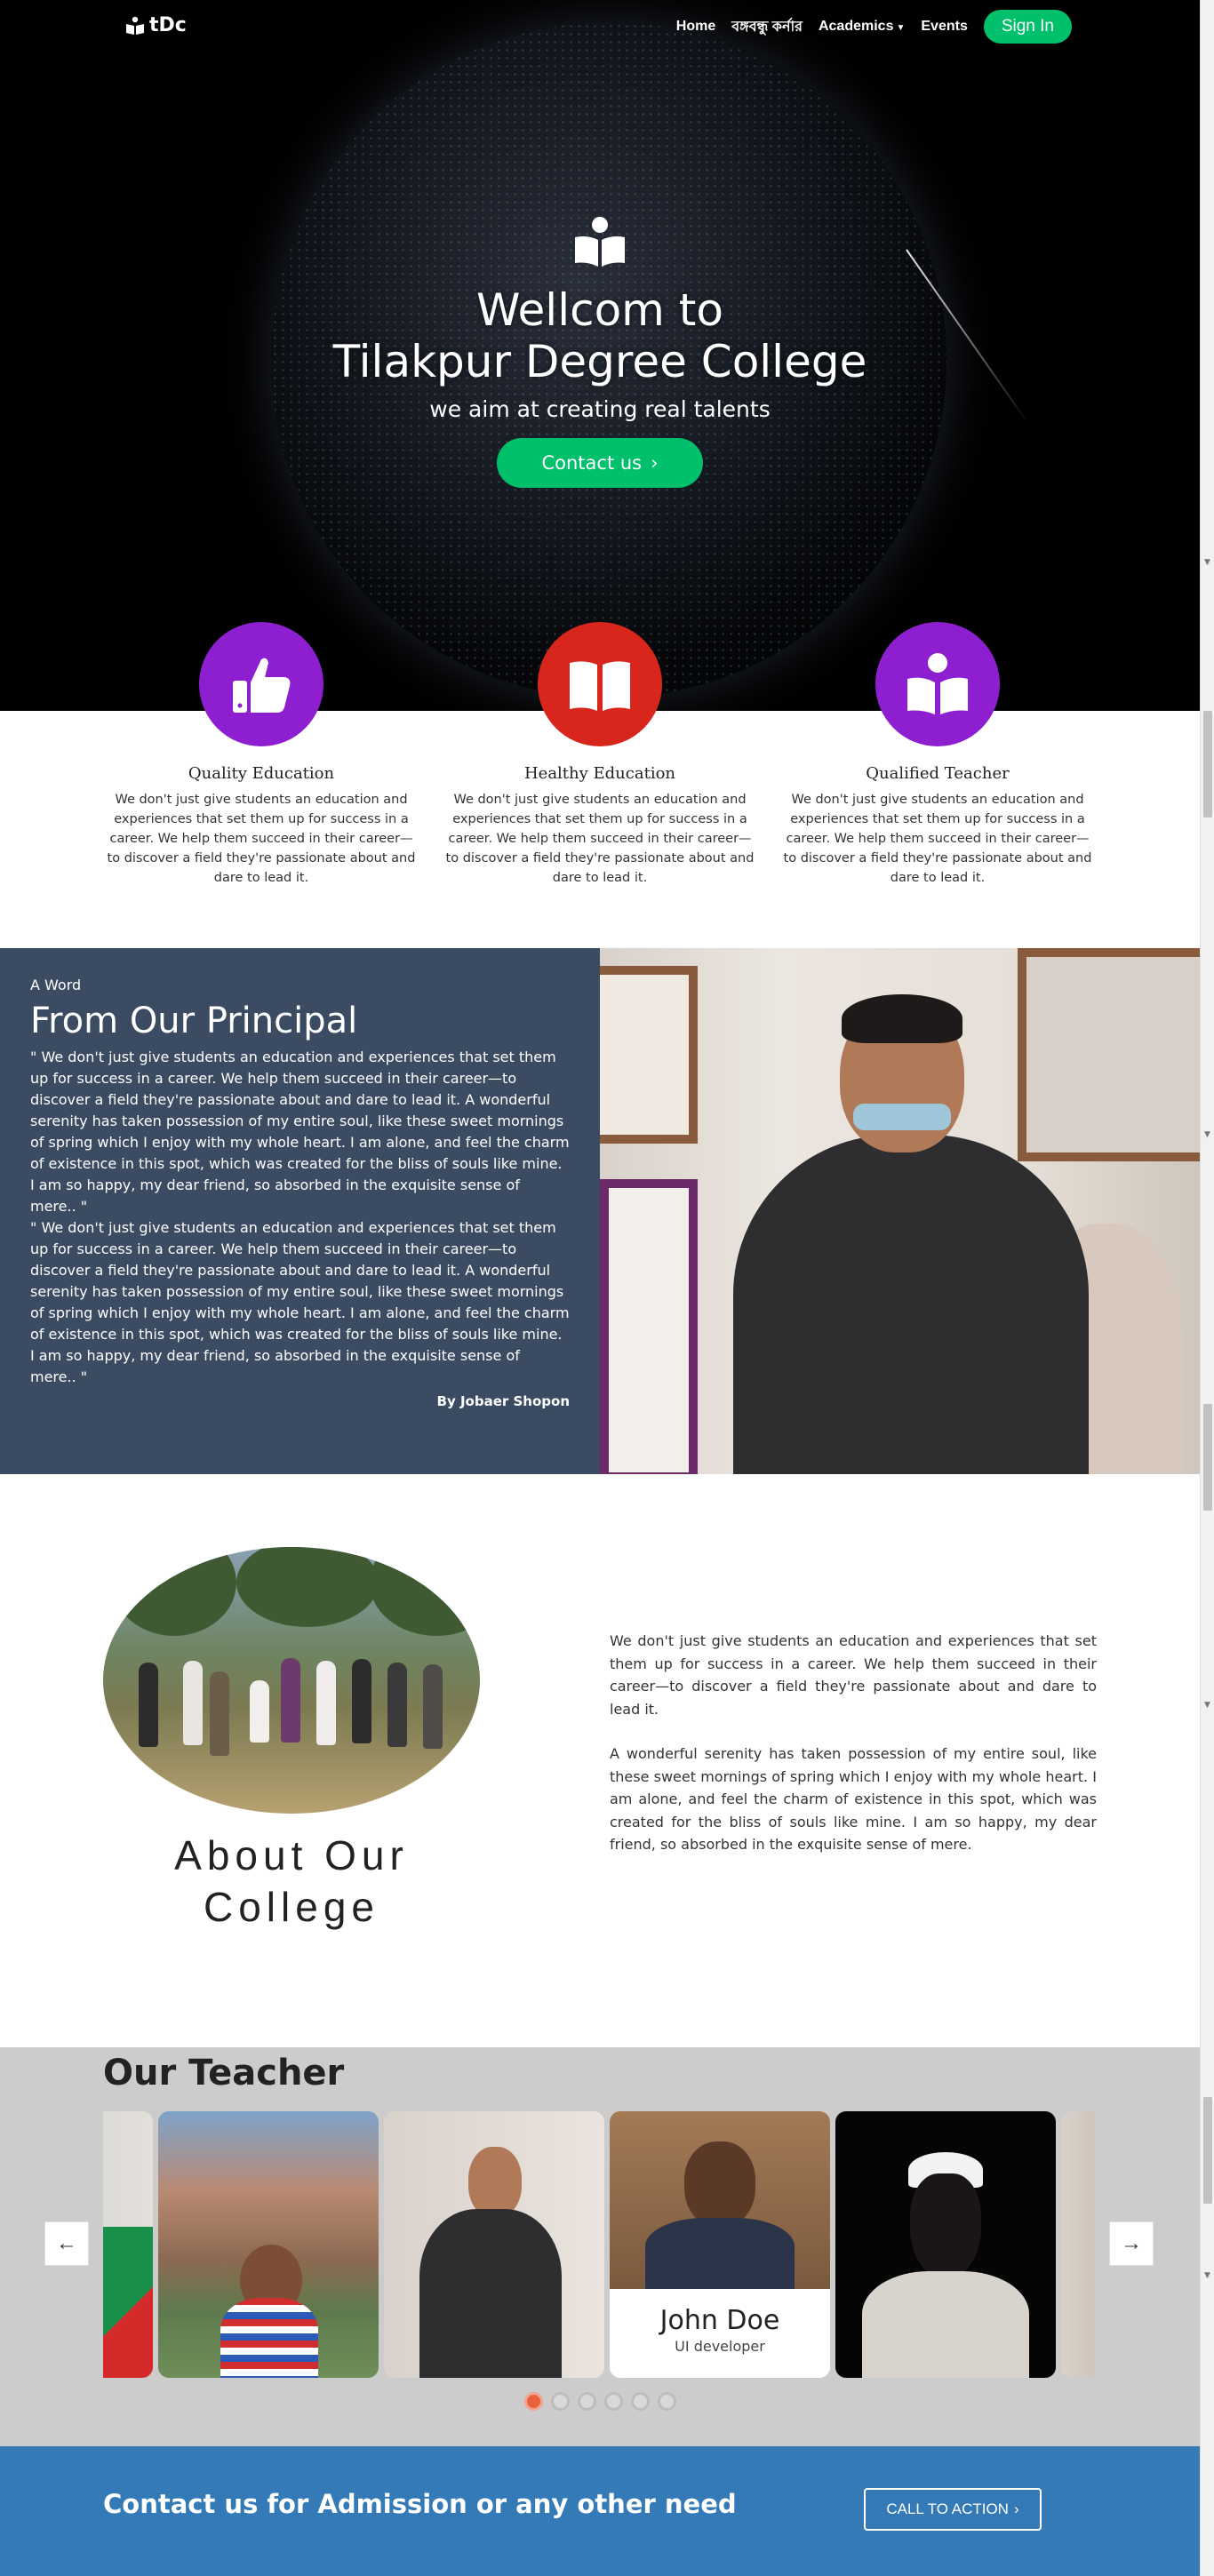 Image resolution: width=1214 pixels, height=2576 pixels. Describe the element at coordinates (947, 2508) in the screenshot. I see `cta-button-label: CALL TO ACTION` at that location.